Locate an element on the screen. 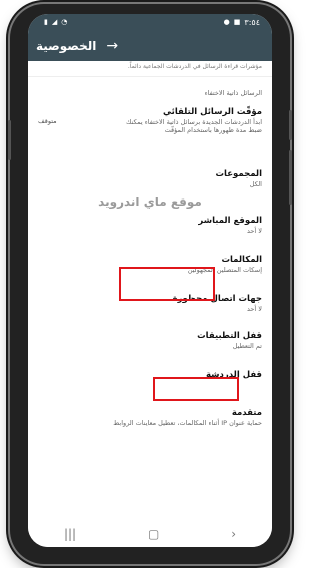 The height and width of the screenshot is (568, 320). wifi-icon: ◔ is located at coordinates (64, 22).